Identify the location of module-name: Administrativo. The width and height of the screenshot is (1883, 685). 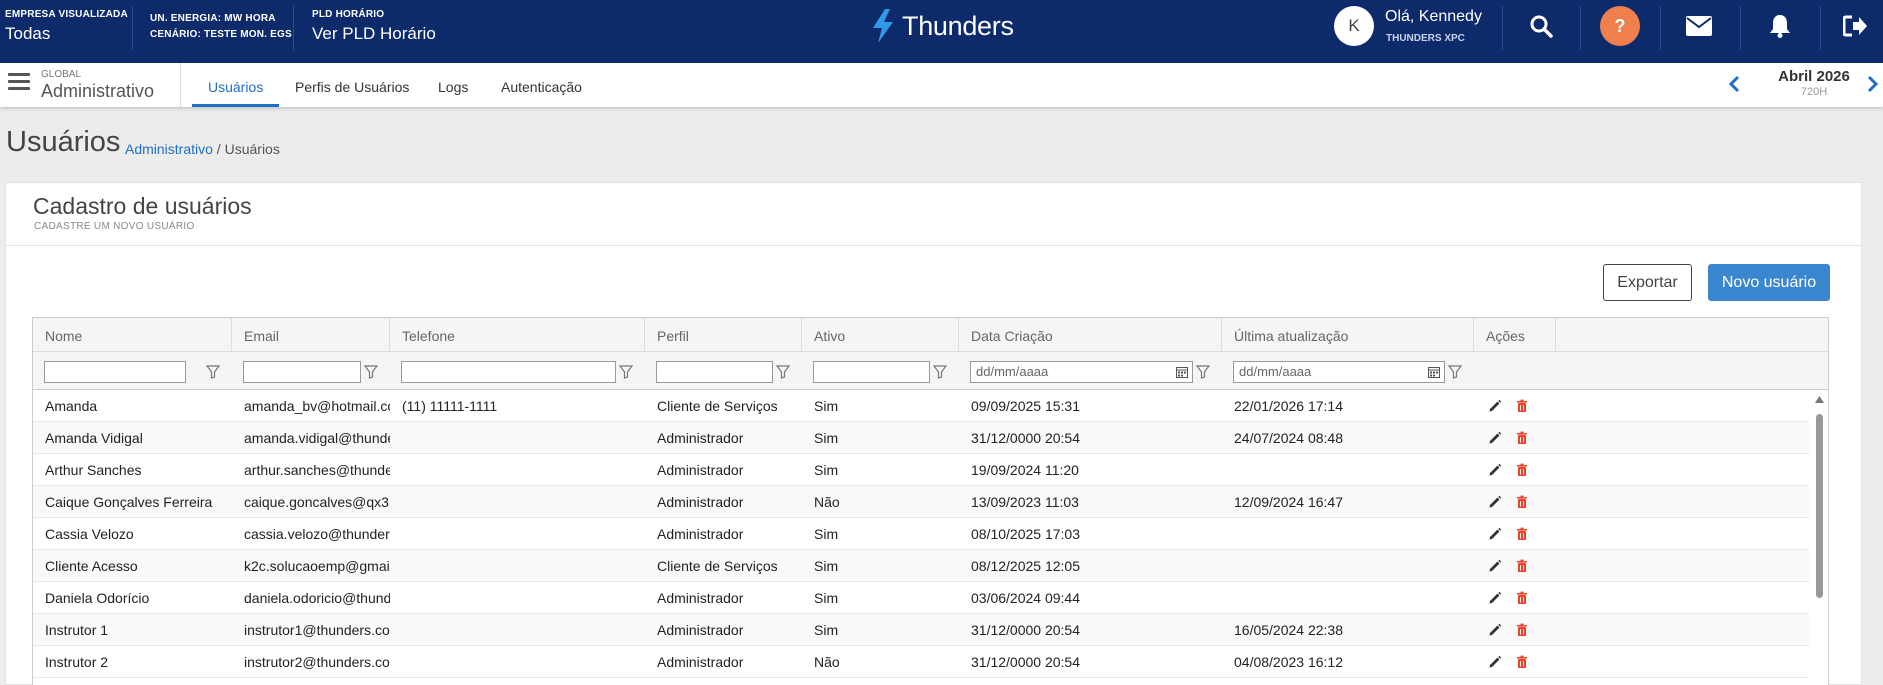
(97, 91).